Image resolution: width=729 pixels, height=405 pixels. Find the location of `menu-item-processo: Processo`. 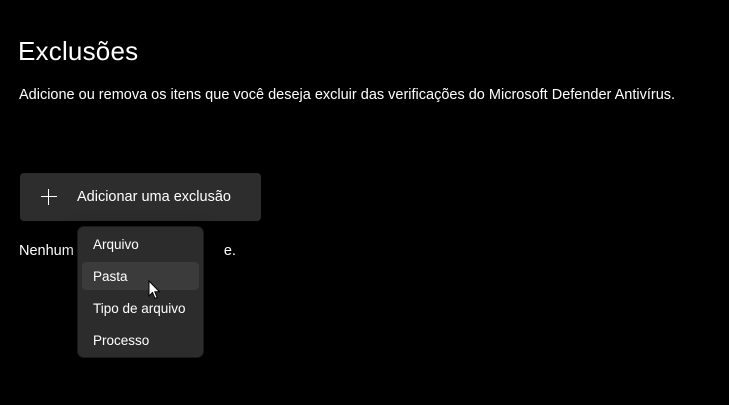

menu-item-processo: Processo is located at coordinates (140, 340).